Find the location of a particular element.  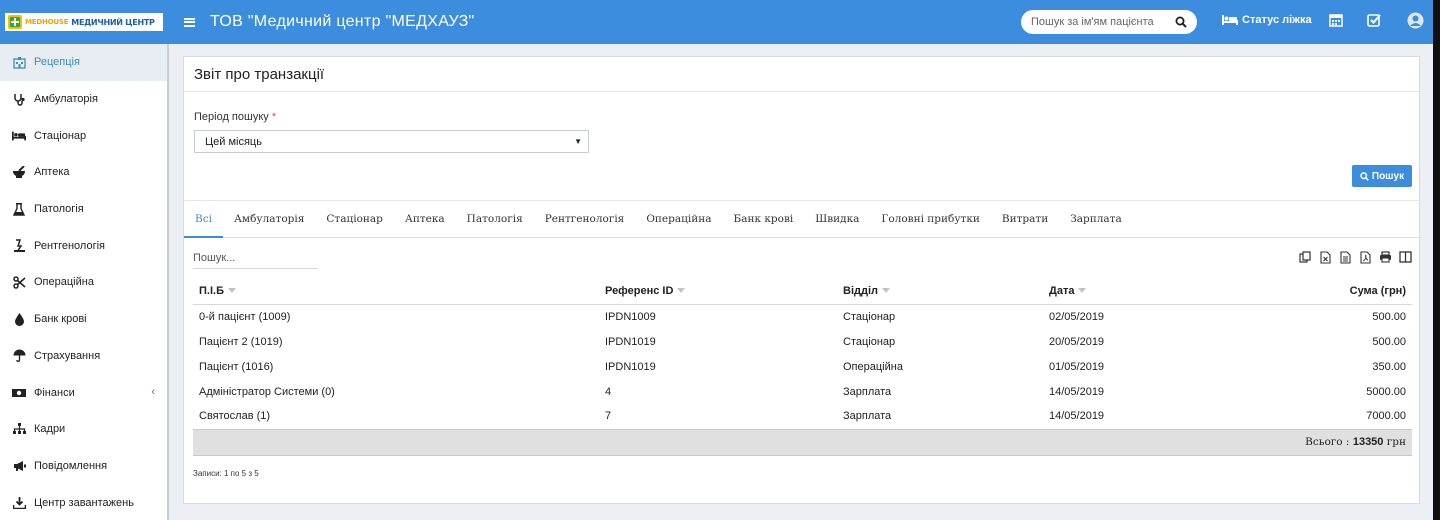

table-cell: Зарплата is located at coordinates (867, 391).